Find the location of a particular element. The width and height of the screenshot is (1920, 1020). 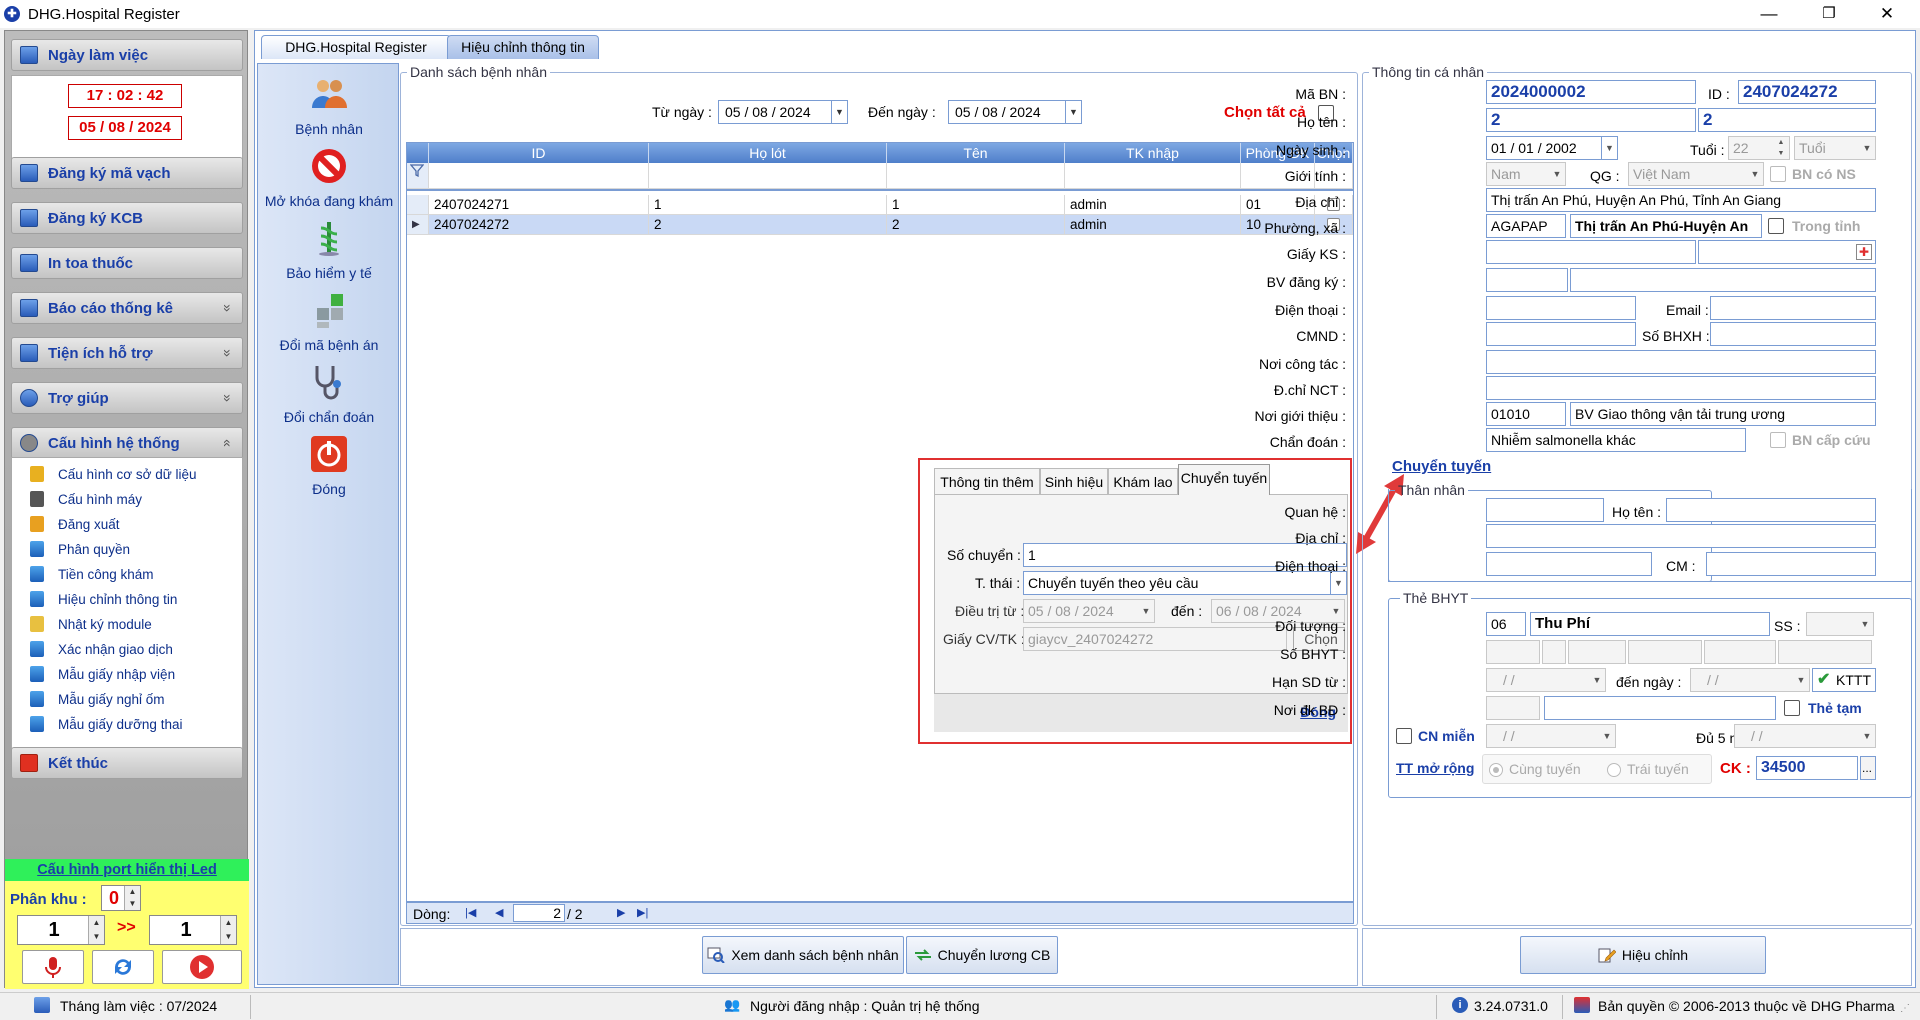

tab-thong-tin-them: Thông tin thêm is located at coordinates (987, 481).